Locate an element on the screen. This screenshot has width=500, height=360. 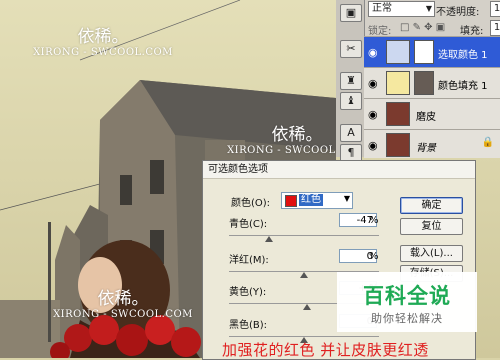
color-select: 红色 ▼ is located at coordinates (317, 200).